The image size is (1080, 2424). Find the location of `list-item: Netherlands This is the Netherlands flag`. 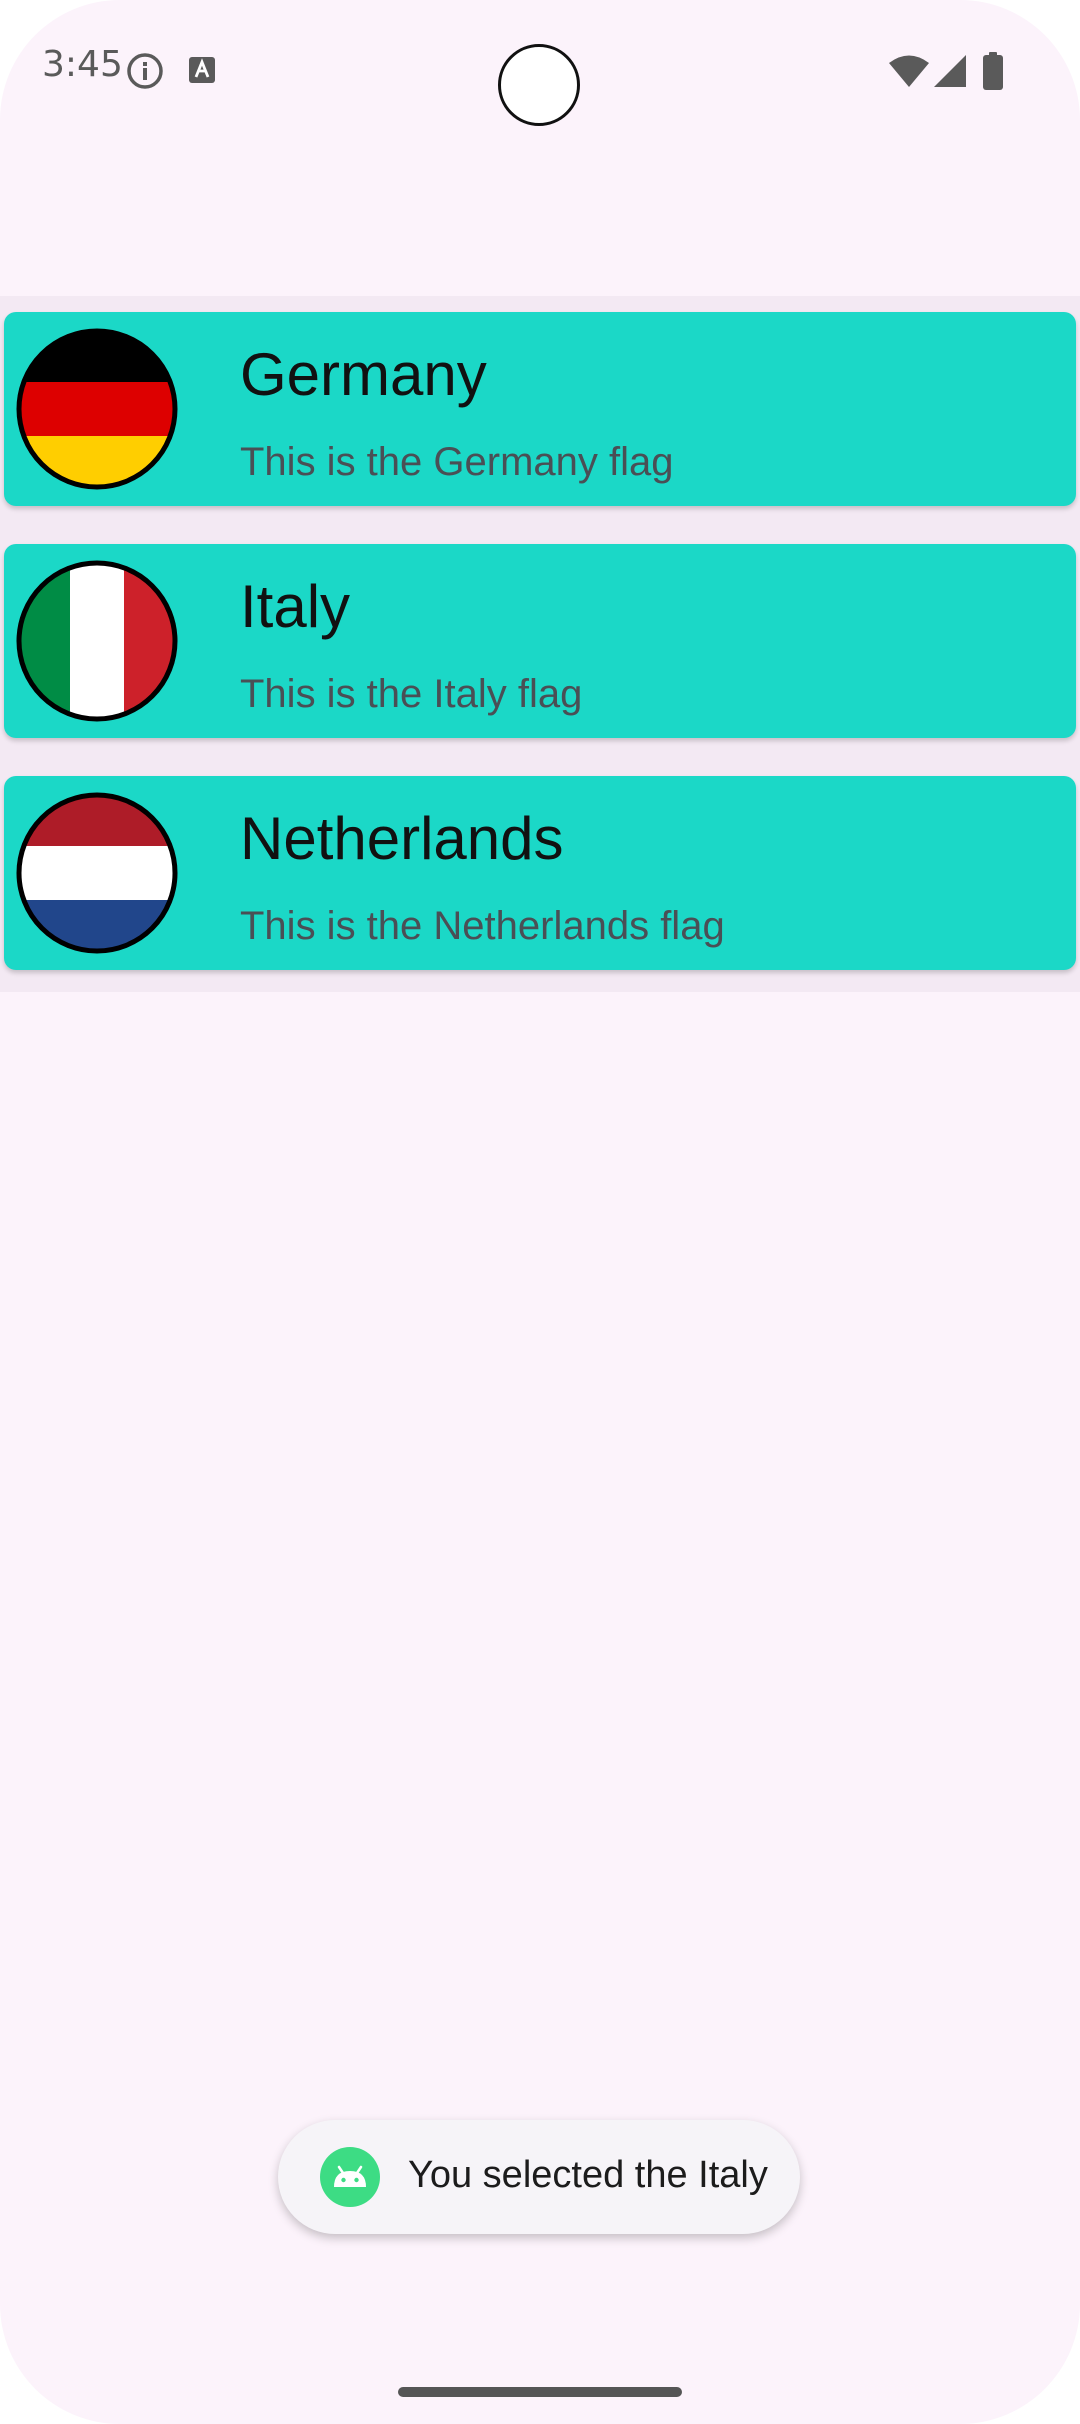

list-item: Netherlands This is the Netherlands flag is located at coordinates (540, 876).